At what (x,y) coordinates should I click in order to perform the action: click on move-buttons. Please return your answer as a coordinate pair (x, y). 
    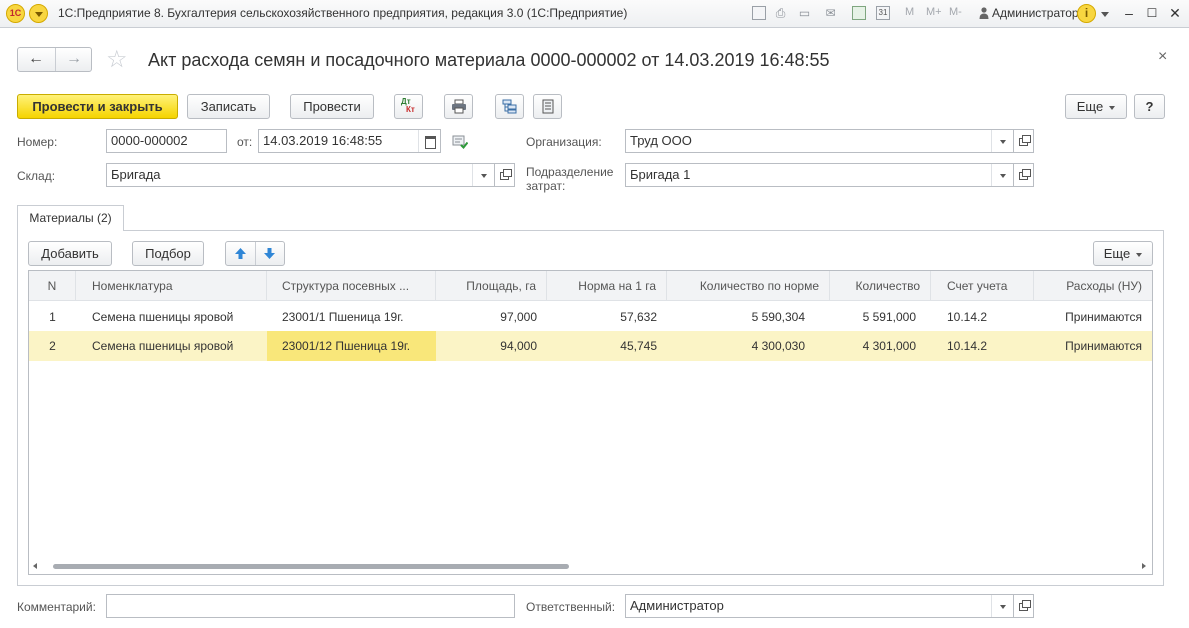
    Looking at the image, I should click on (255, 253).